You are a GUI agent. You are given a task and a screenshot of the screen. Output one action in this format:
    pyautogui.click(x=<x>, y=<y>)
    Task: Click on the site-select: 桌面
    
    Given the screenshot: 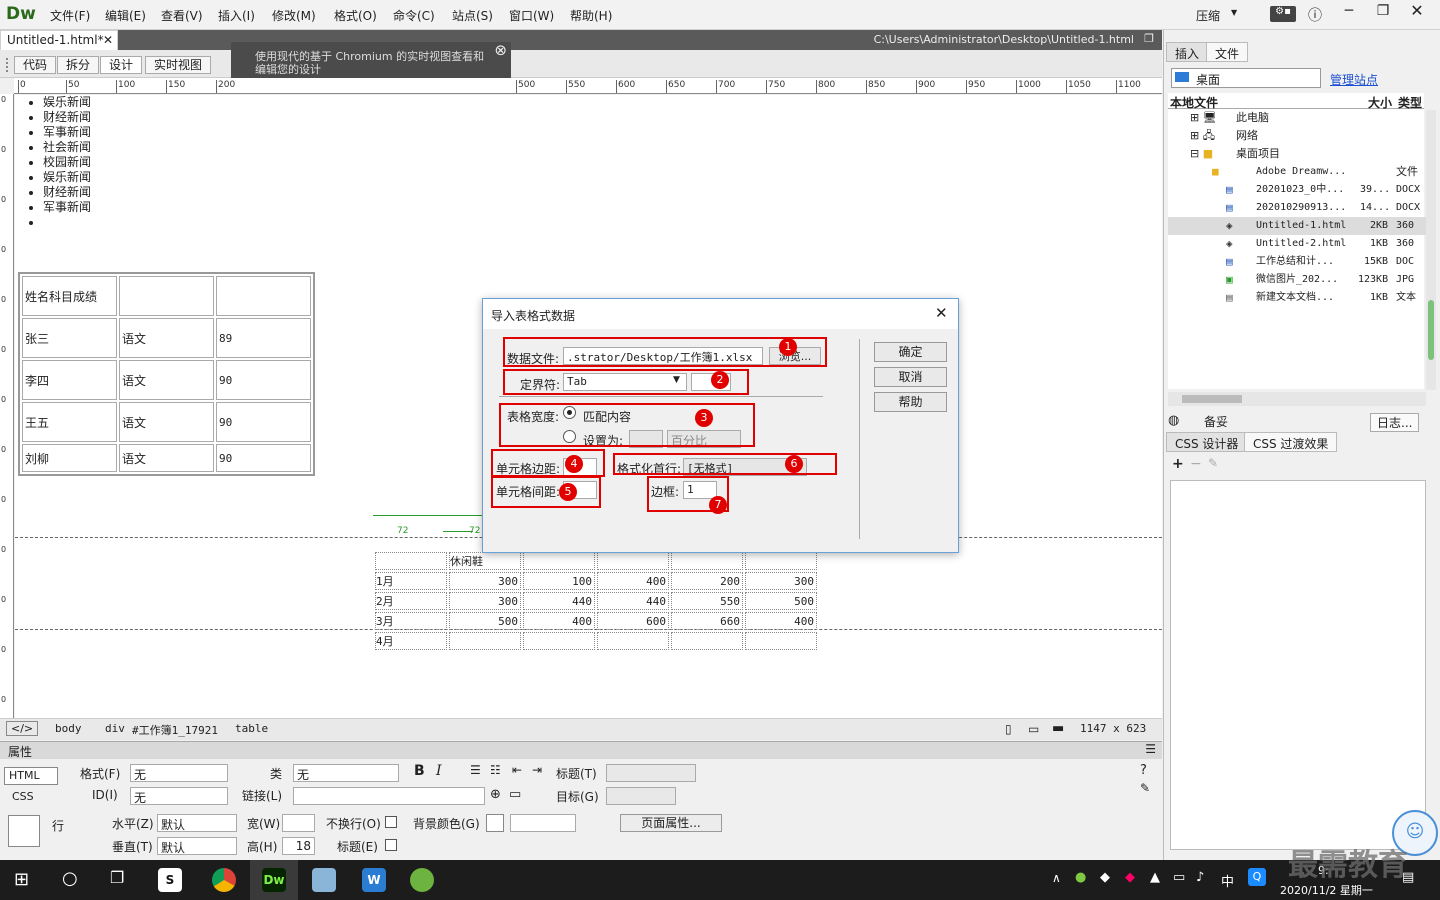 What is the action you would take?
    pyautogui.click(x=1246, y=78)
    